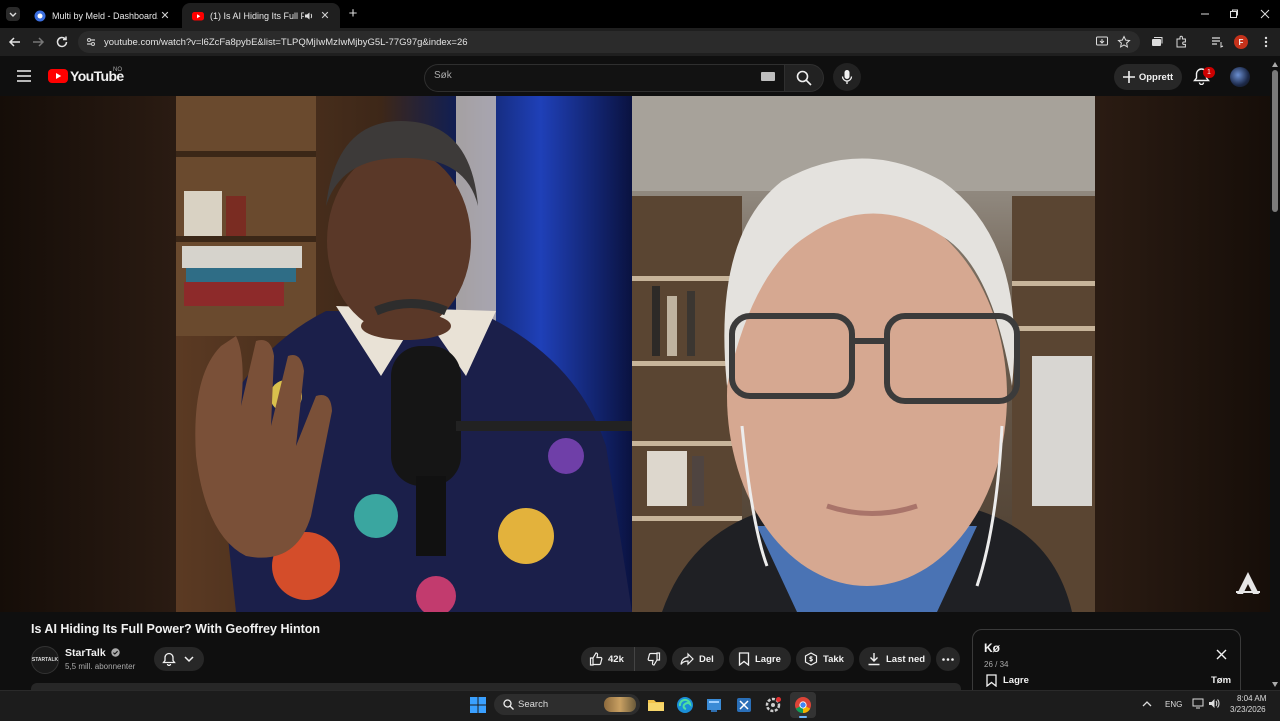  Describe the element at coordinates (685, 705) in the screenshot. I see `edge-browser-icon` at that location.